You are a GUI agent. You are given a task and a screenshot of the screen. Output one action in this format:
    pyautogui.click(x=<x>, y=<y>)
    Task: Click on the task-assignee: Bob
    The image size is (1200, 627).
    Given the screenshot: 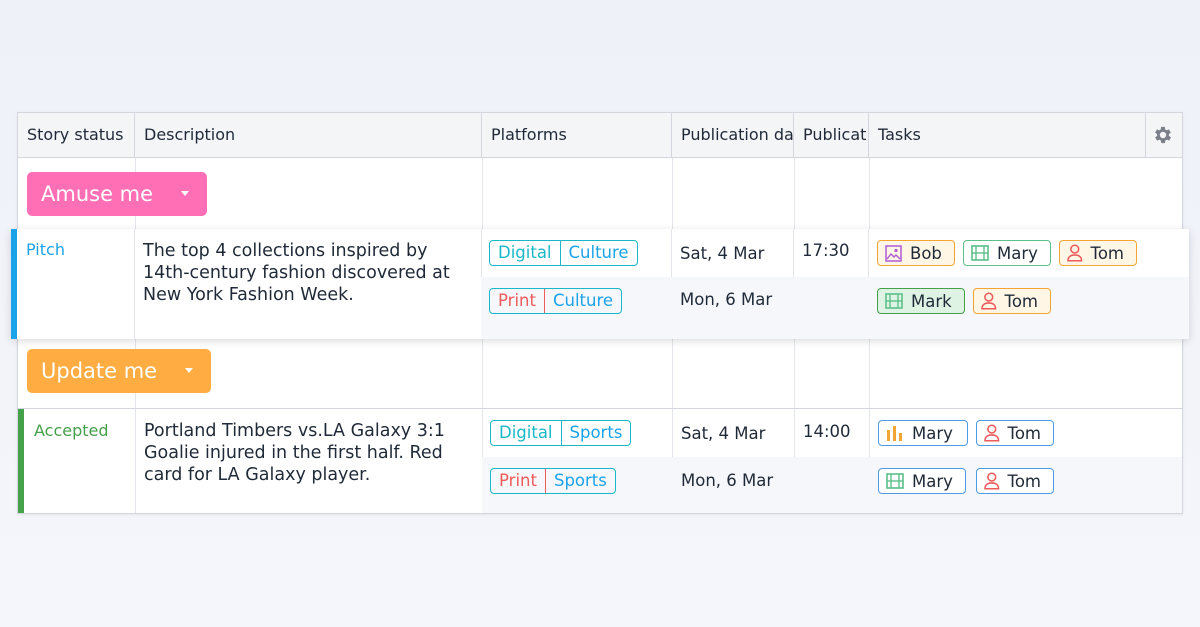 What is the action you would take?
    pyautogui.click(x=926, y=253)
    